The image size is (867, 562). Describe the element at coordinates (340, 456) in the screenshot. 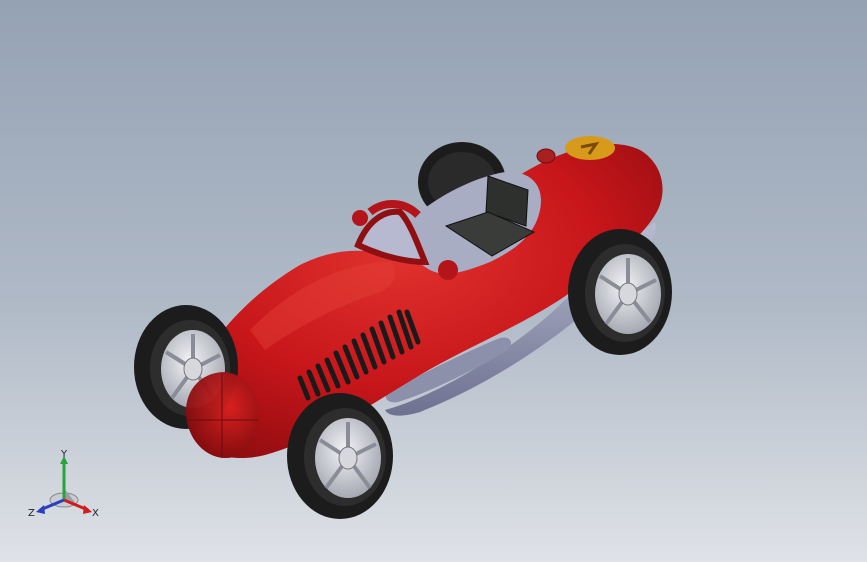

I see `front-right-wheel` at that location.